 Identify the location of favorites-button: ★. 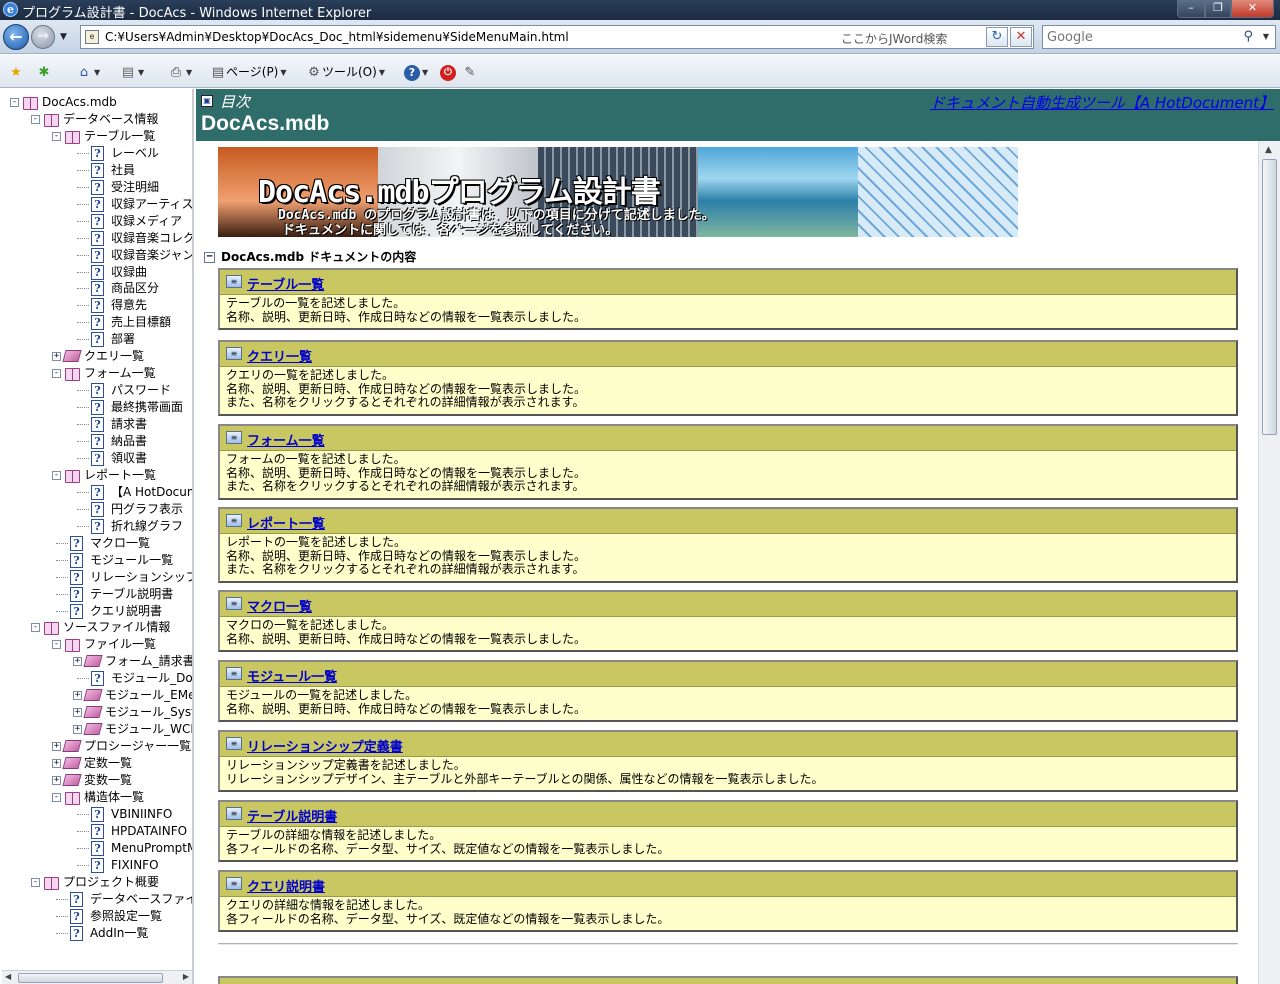
(16, 72).